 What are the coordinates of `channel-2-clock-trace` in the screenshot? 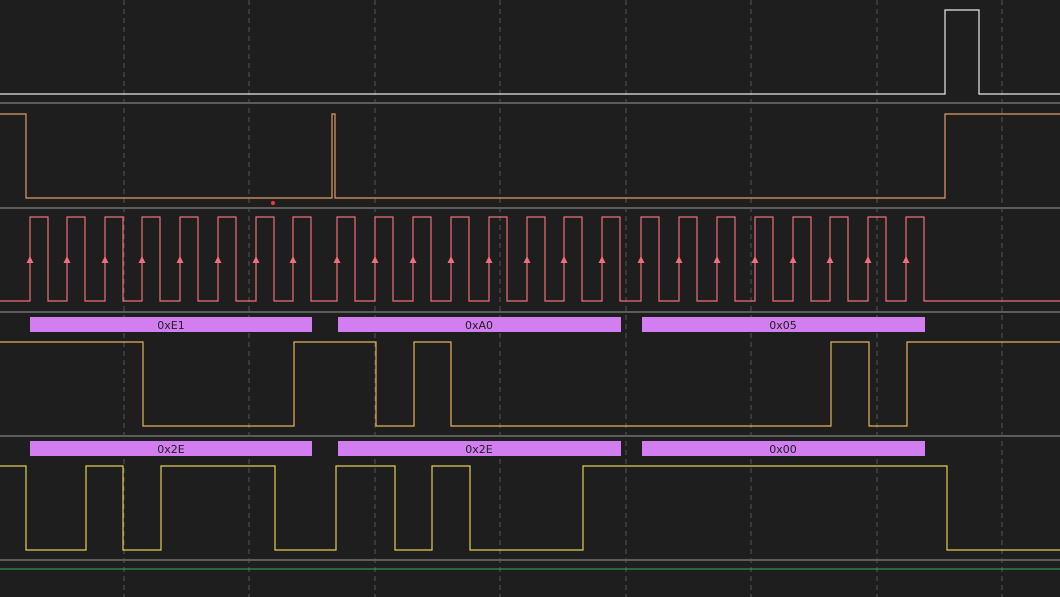 It's located at (530, 259).